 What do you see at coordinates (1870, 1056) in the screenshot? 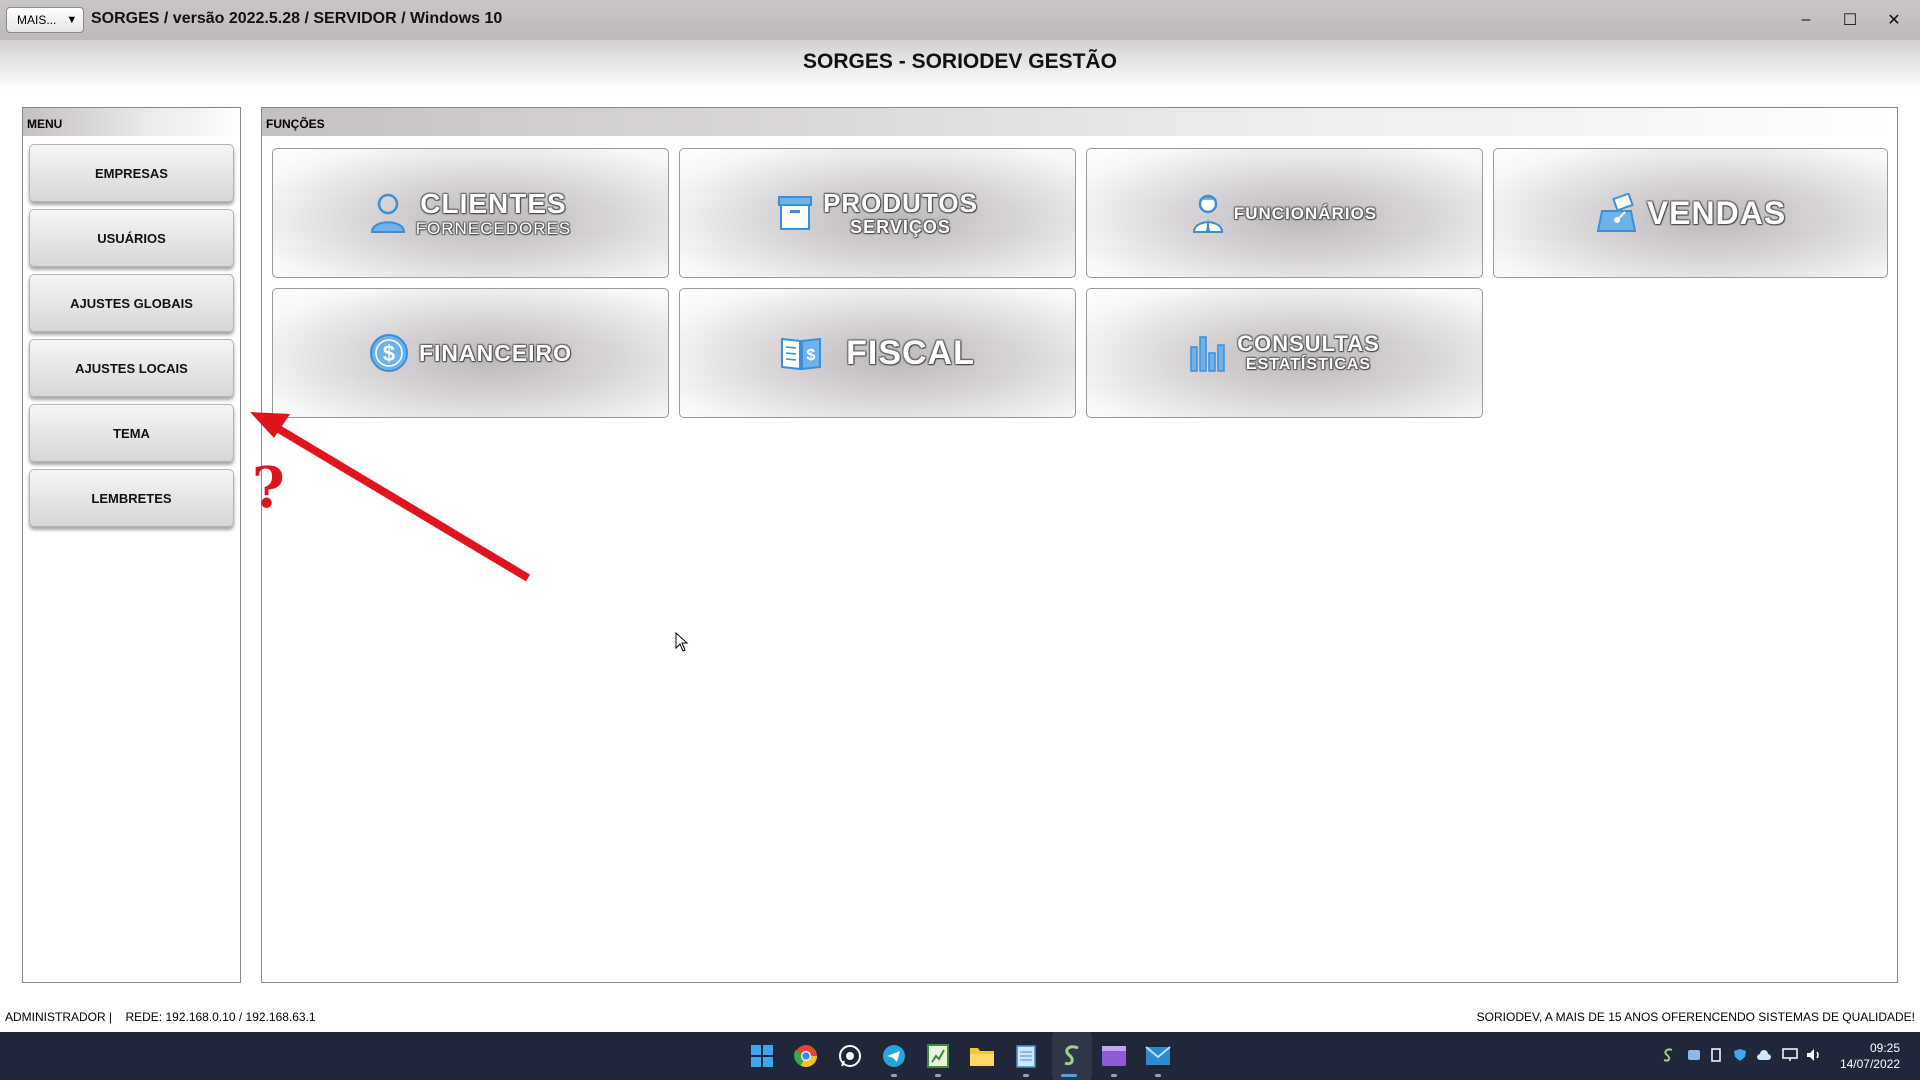
I see `system-clock: 09:25 14/07/2022` at bounding box center [1870, 1056].